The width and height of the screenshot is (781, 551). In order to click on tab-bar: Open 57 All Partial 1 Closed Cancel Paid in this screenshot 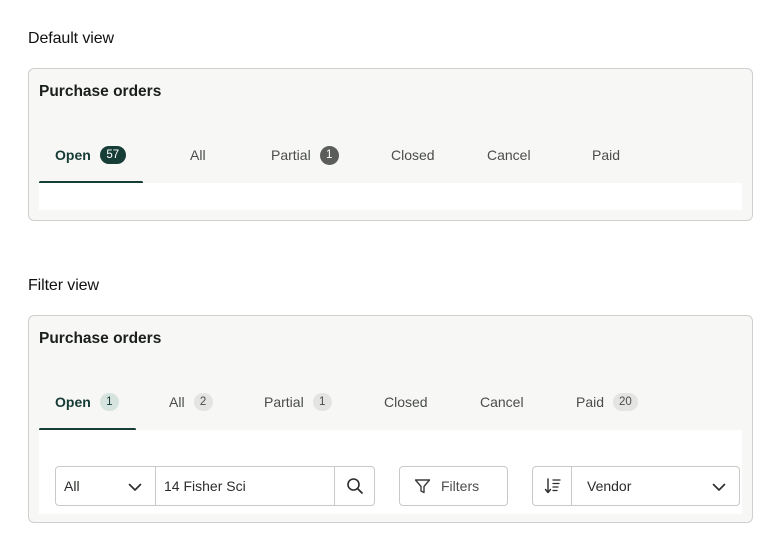, I will do `click(390, 155)`.